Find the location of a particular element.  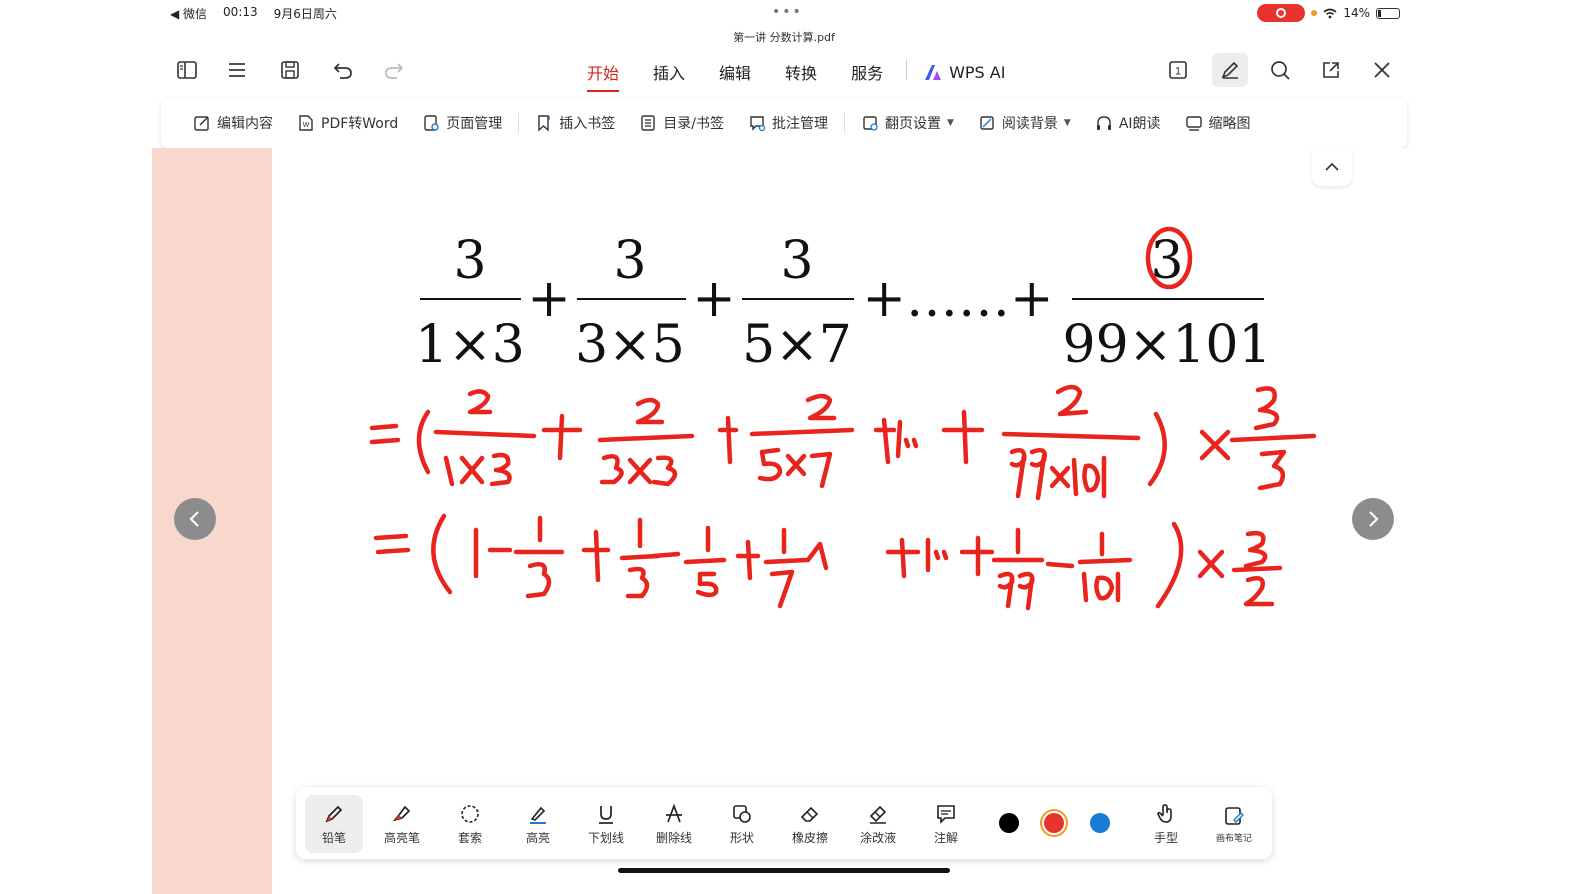

shape-label: 形状 is located at coordinates (741, 837).